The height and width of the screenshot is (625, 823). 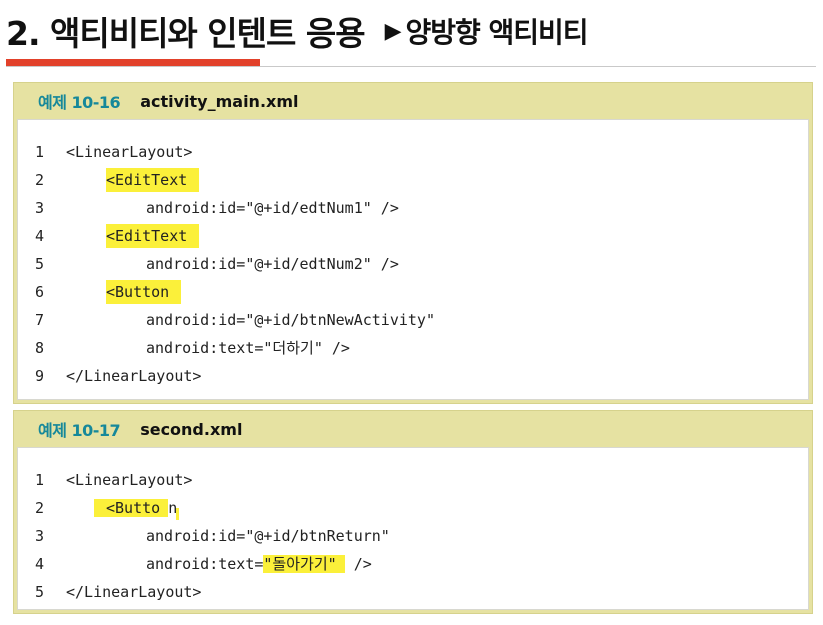 What do you see at coordinates (497, 32) in the screenshot?
I see `slide-title-sub: 양방향 액티비티` at bounding box center [497, 32].